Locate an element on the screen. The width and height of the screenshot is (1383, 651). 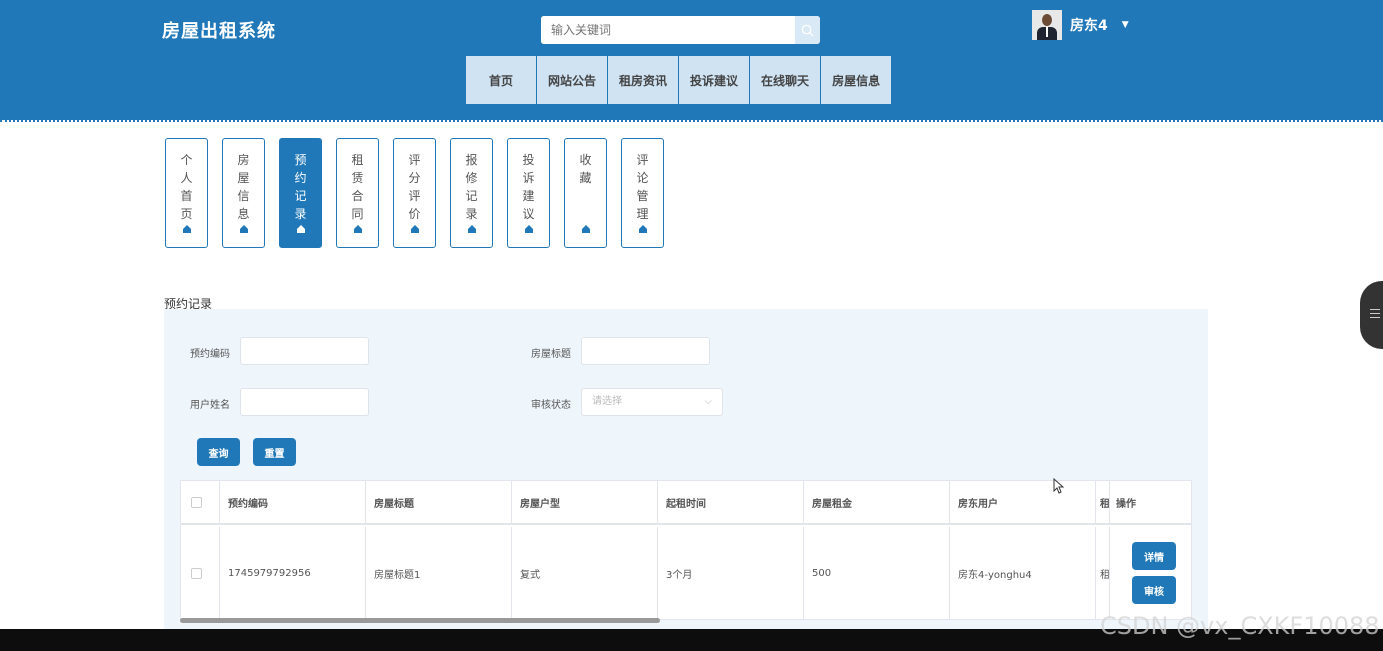
tab-5: 报修记录 is located at coordinates (471, 193).